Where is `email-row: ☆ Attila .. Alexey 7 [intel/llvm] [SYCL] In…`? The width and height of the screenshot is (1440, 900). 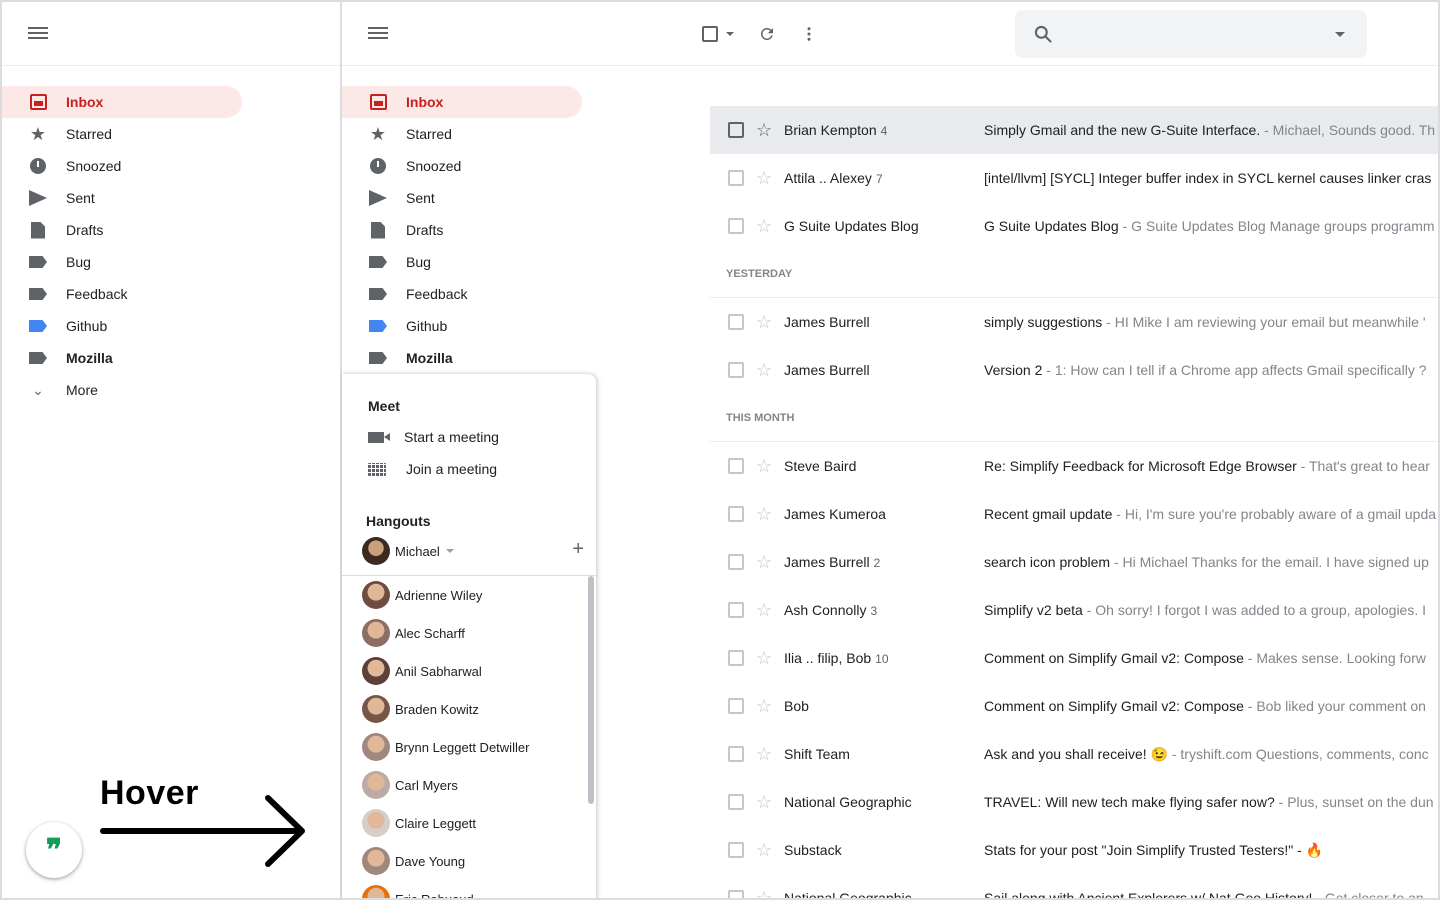
email-row: ☆ Attila .. Alexey 7 [intel/llvm] [SYCL] In… is located at coordinates (1074, 178).